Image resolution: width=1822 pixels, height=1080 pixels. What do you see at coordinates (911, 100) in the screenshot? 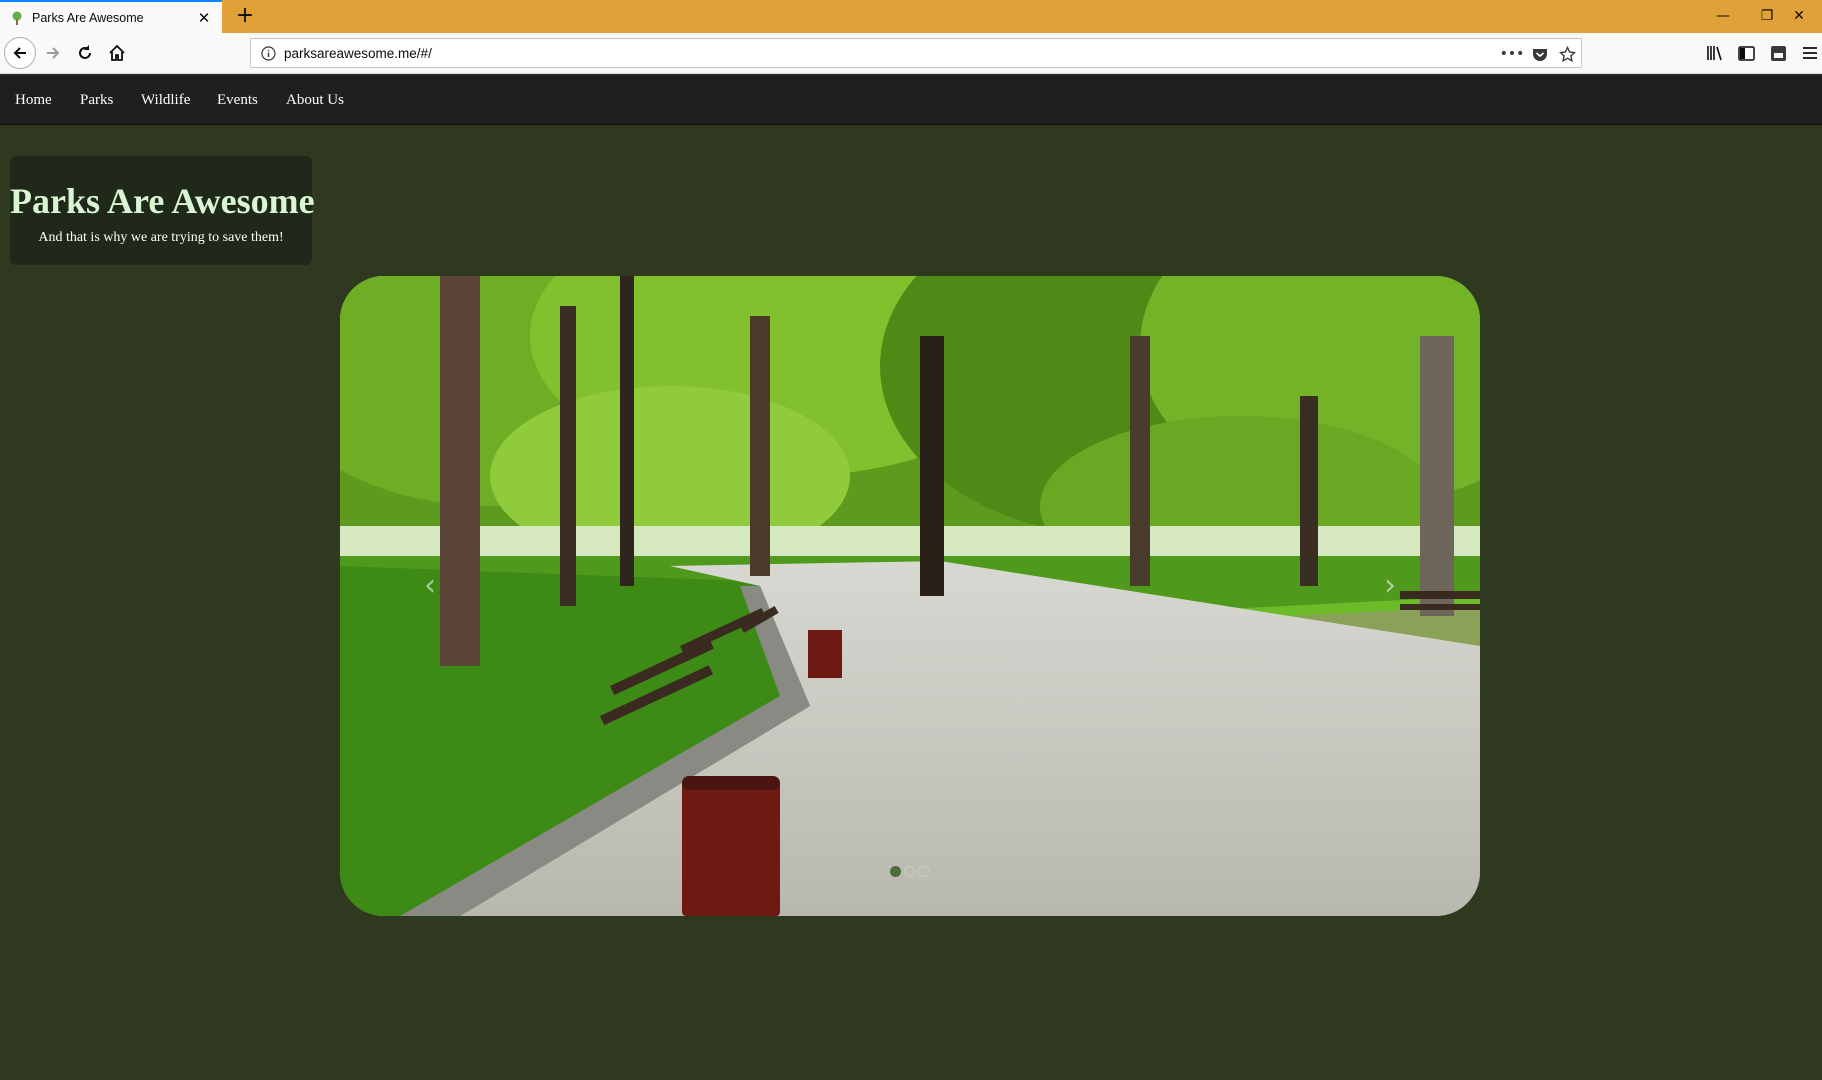
I see `site-navbar: Home Parks Wildlife Events About Us` at bounding box center [911, 100].